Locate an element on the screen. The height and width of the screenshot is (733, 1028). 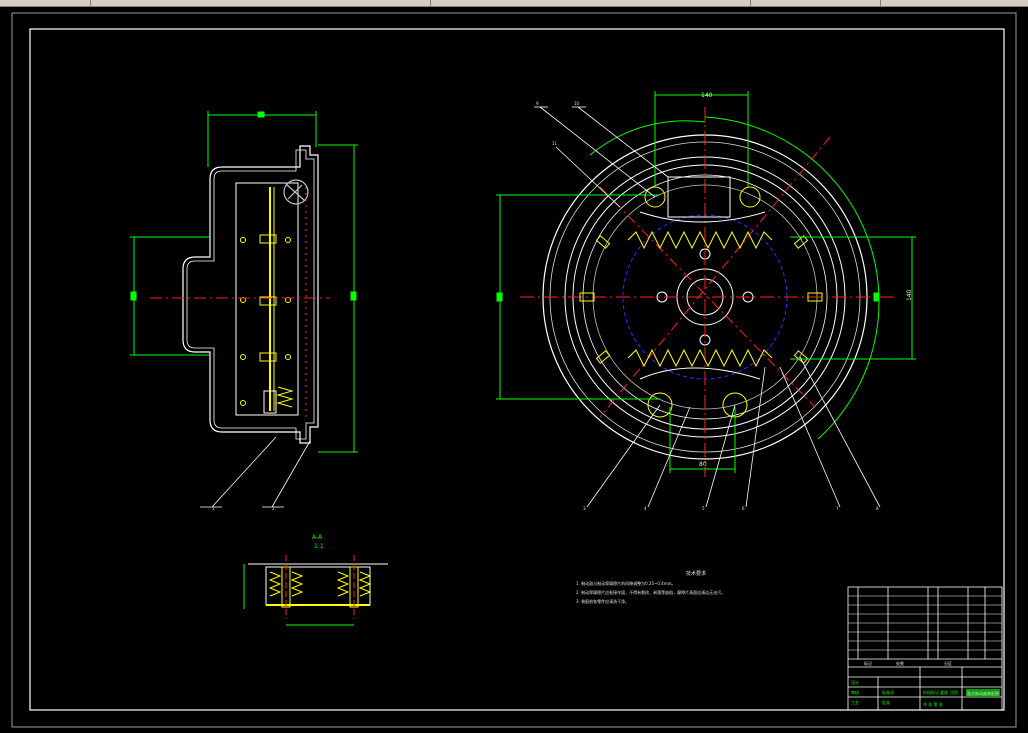
drawing-name: 鼓式制动器装配图 is located at coordinates (983, 693).